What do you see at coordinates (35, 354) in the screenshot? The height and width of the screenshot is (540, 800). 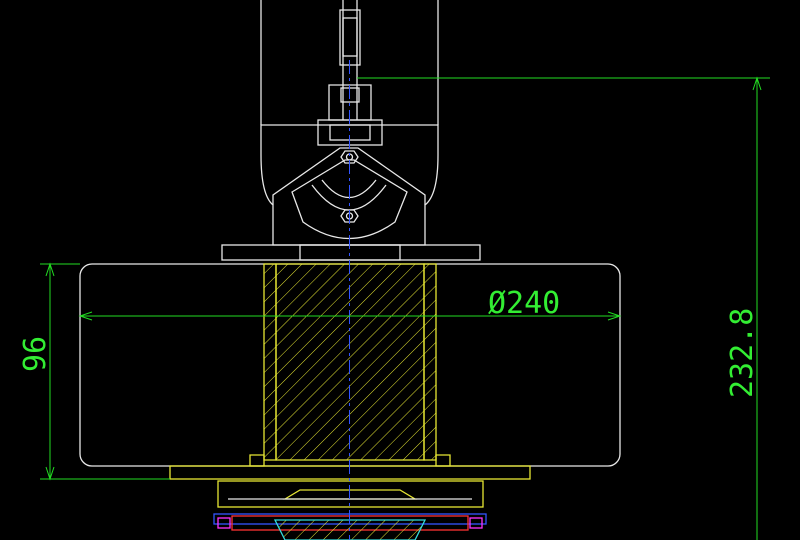 I see `height-dimension-label: 96` at bounding box center [35, 354].